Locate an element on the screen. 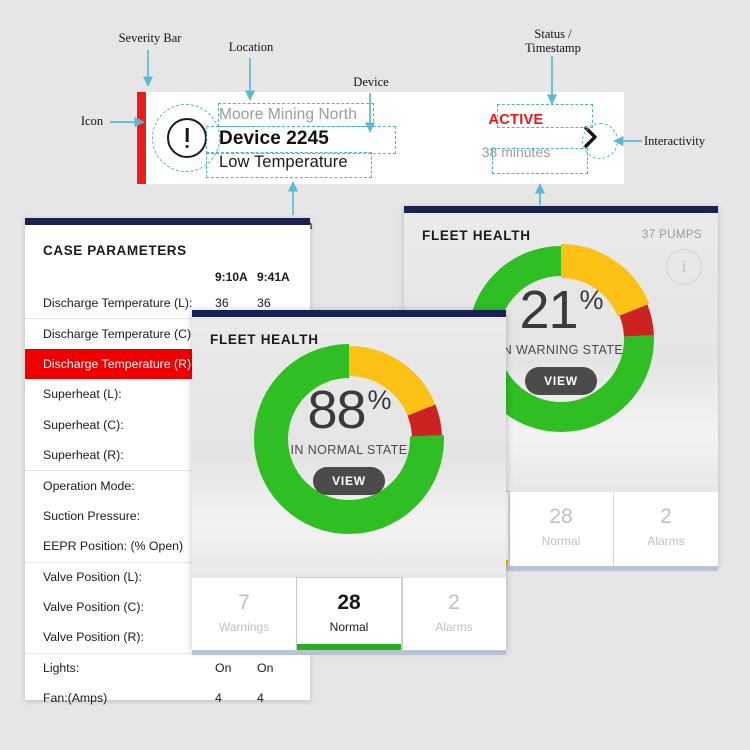 Image resolution: width=750 pixels, height=750 pixels. annotation-location: Location is located at coordinates (251, 47).